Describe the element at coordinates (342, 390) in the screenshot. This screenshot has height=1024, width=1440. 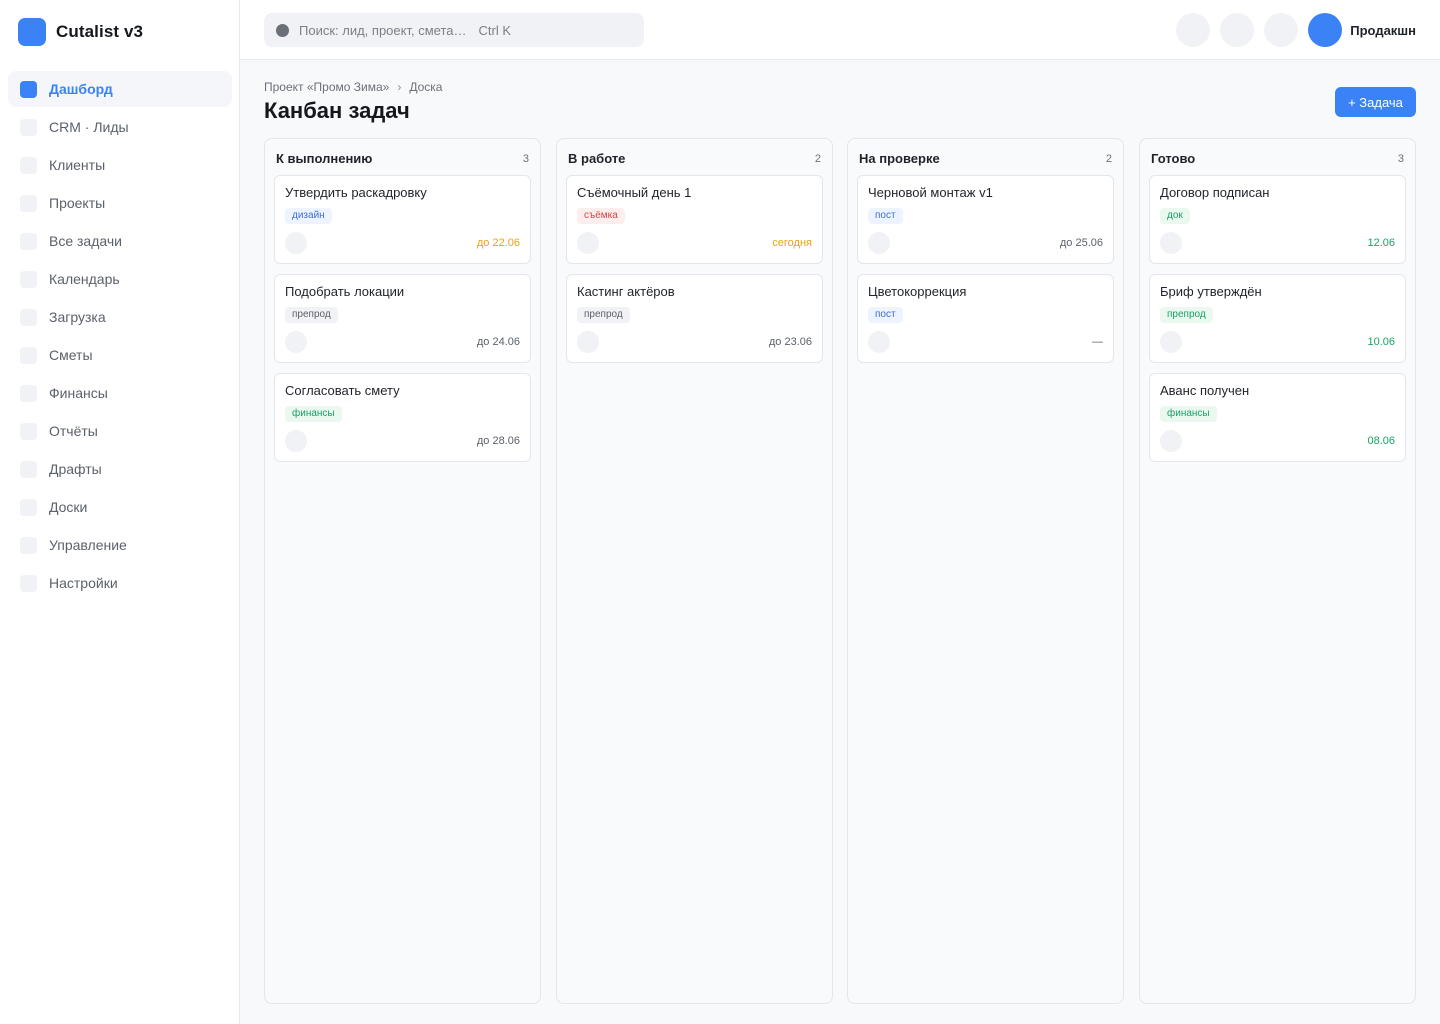
I see `task-title: Согласовать смету` at that location.